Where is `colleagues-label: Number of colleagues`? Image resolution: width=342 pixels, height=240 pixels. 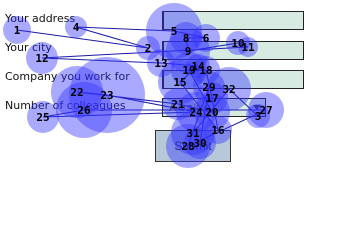 colleagues-label: Number of colleagues is located at coordinates (65, 105).